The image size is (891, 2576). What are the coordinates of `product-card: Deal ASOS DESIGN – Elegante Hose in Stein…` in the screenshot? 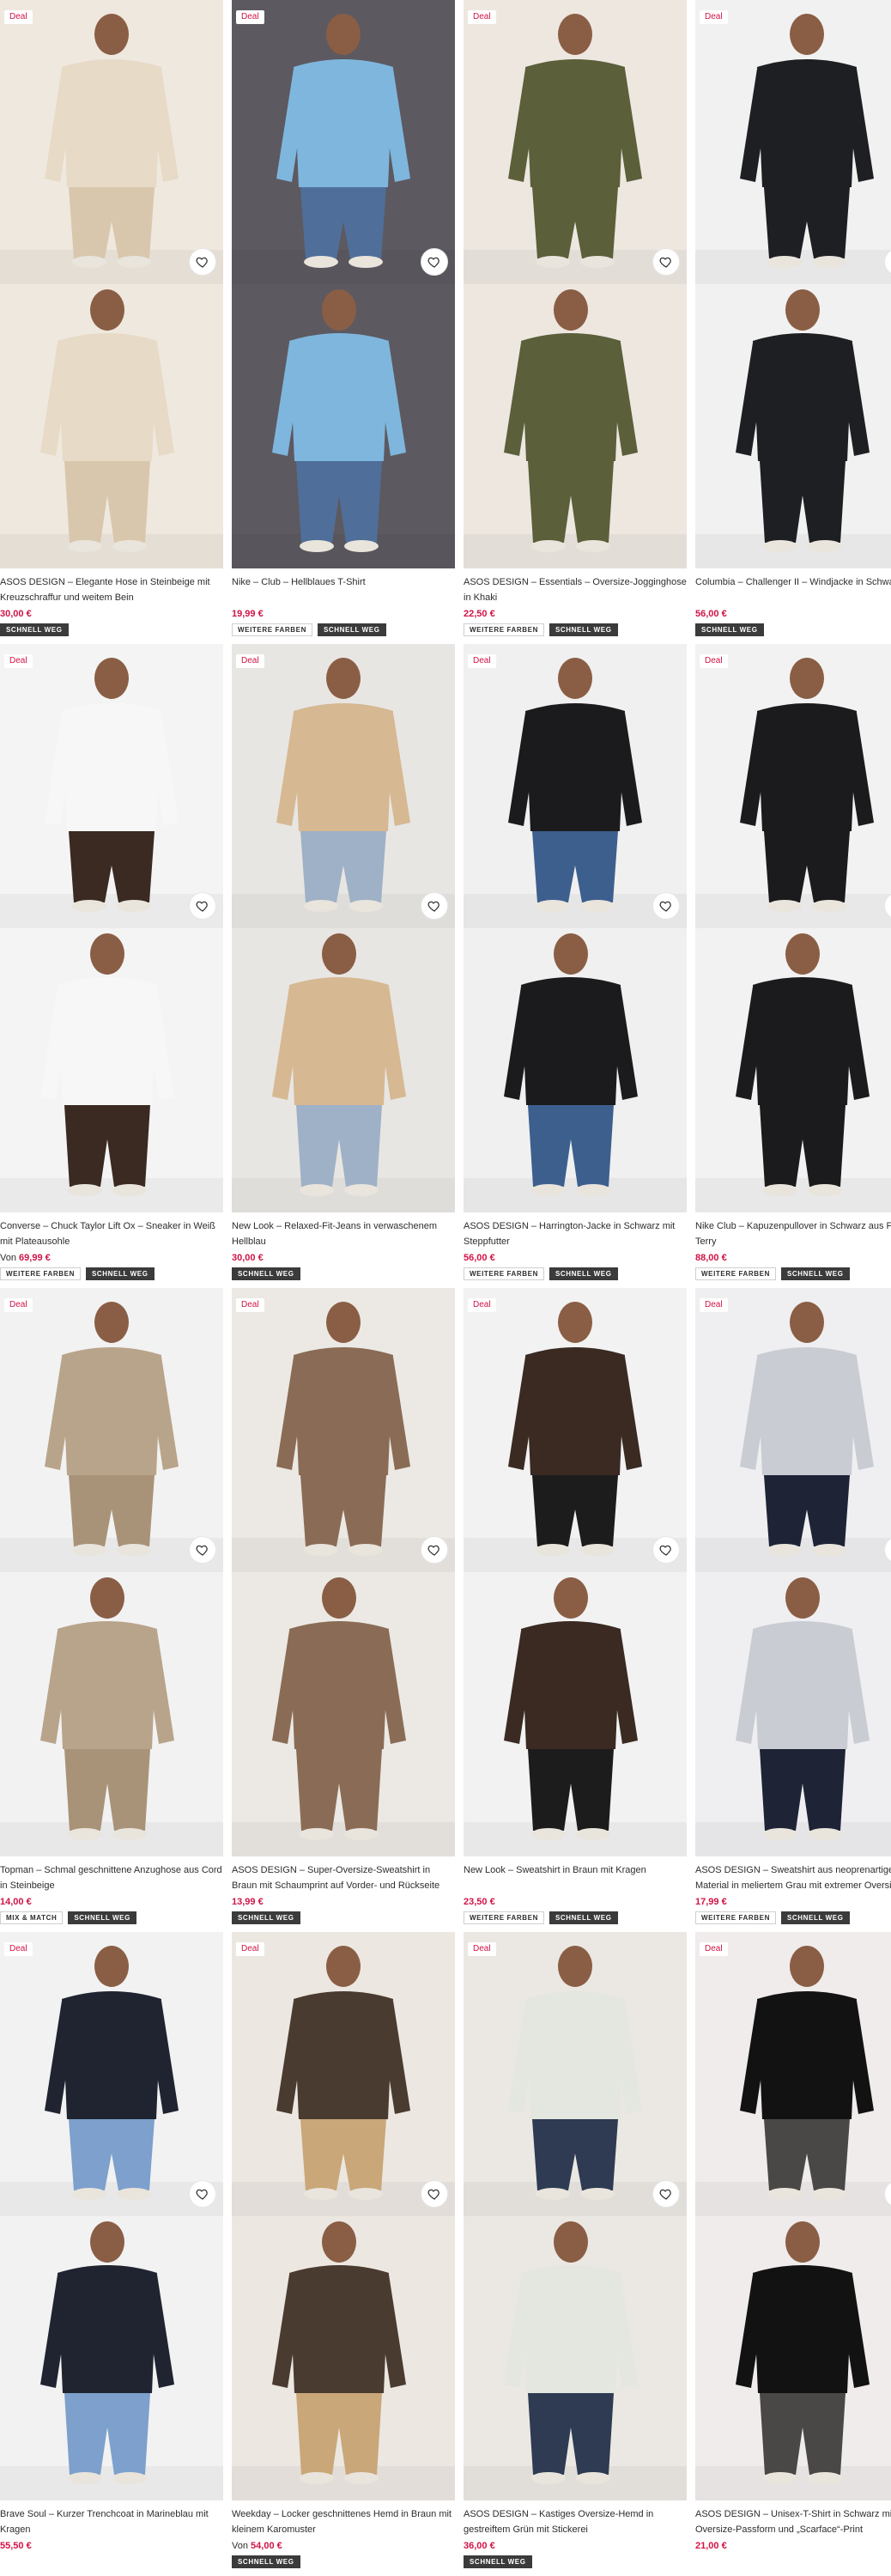 It's located at (111, 322).